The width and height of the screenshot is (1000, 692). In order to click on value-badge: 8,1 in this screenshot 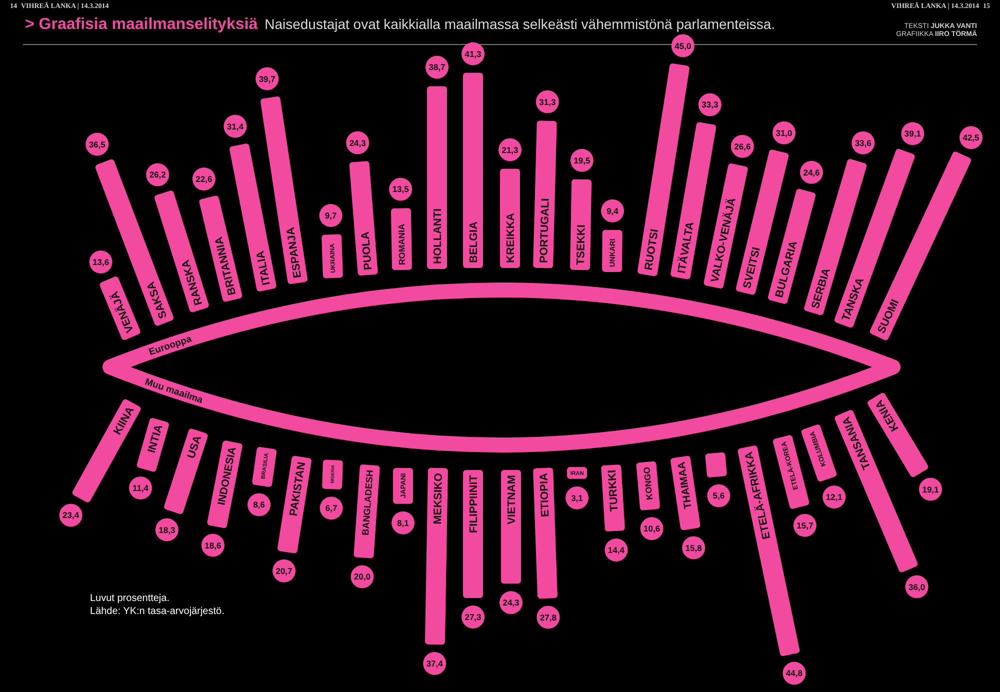, I will do `click(403, 522)`.